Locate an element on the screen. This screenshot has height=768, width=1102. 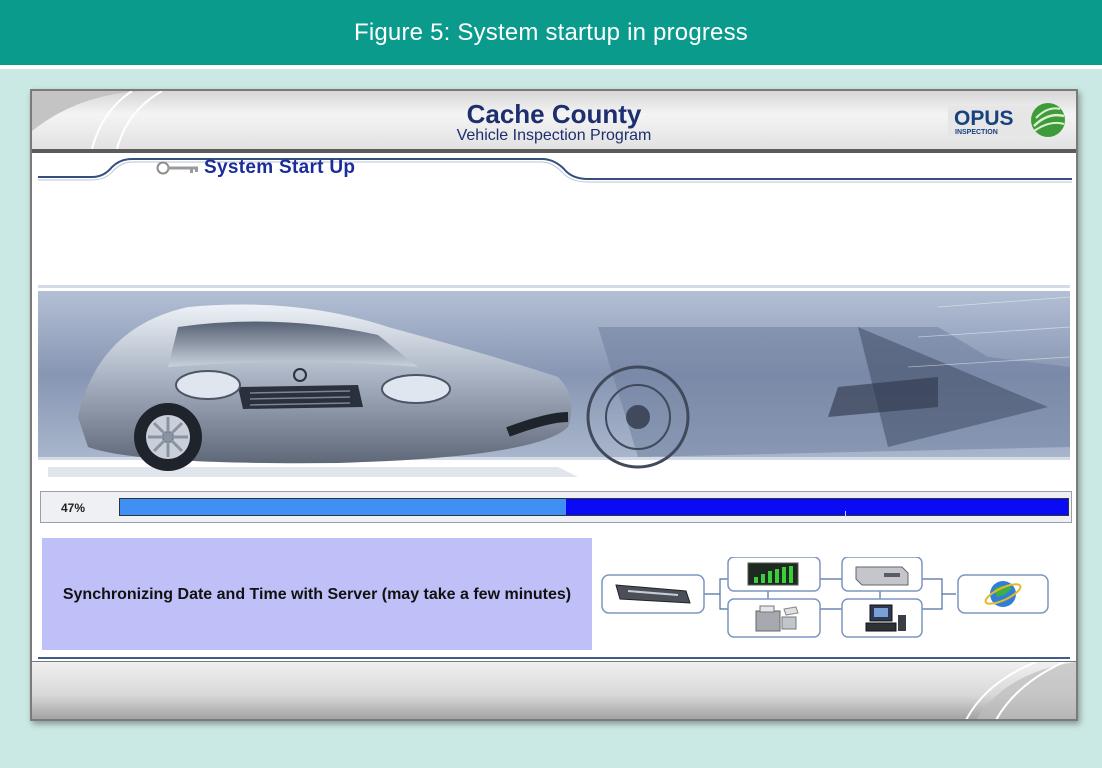
printer-icon is located at coordinates (774, 618).